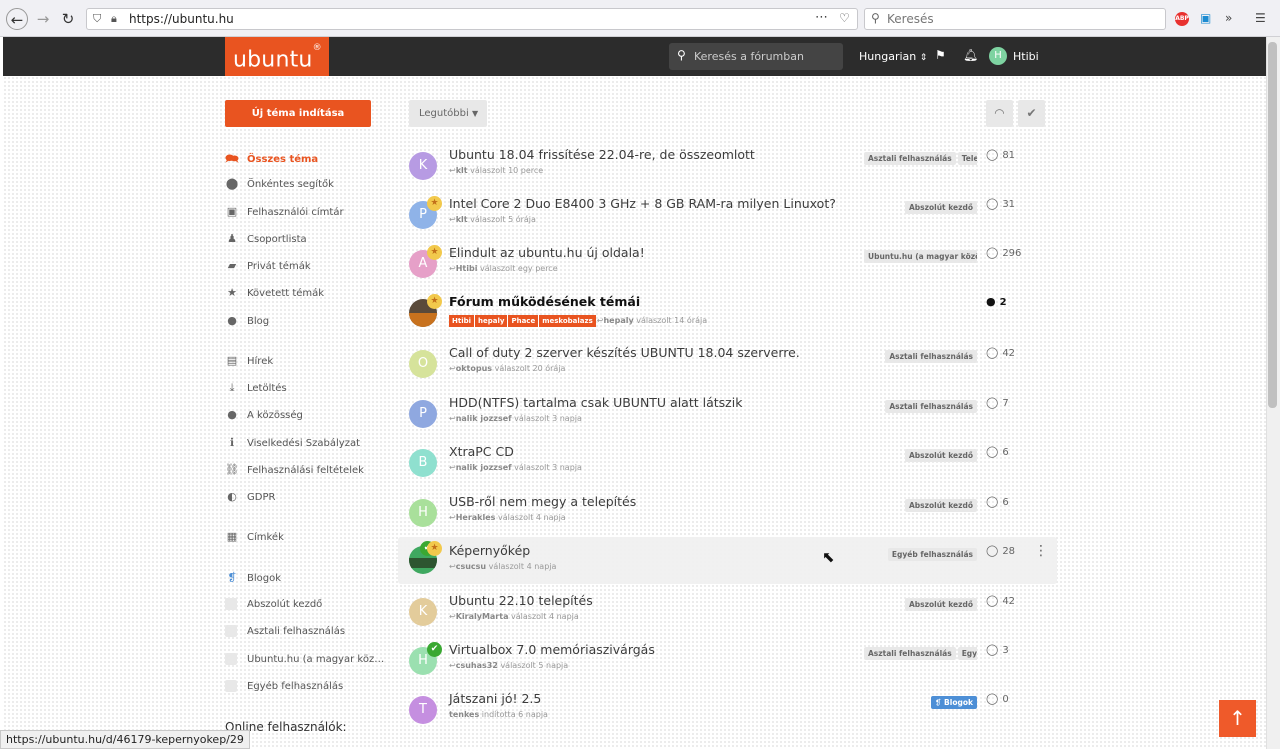 The width and height of the screenshot is (1280, 749). What do you see at coordinates (489, 550) in the screenshot?
I see `topic-title: Képernyőkép` at bounding box center [489, 550].